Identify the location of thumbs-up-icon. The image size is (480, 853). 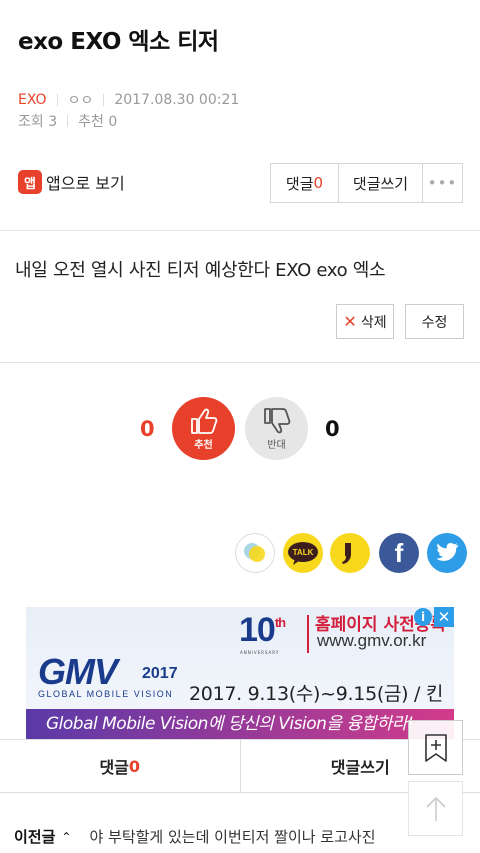
(203, 421).